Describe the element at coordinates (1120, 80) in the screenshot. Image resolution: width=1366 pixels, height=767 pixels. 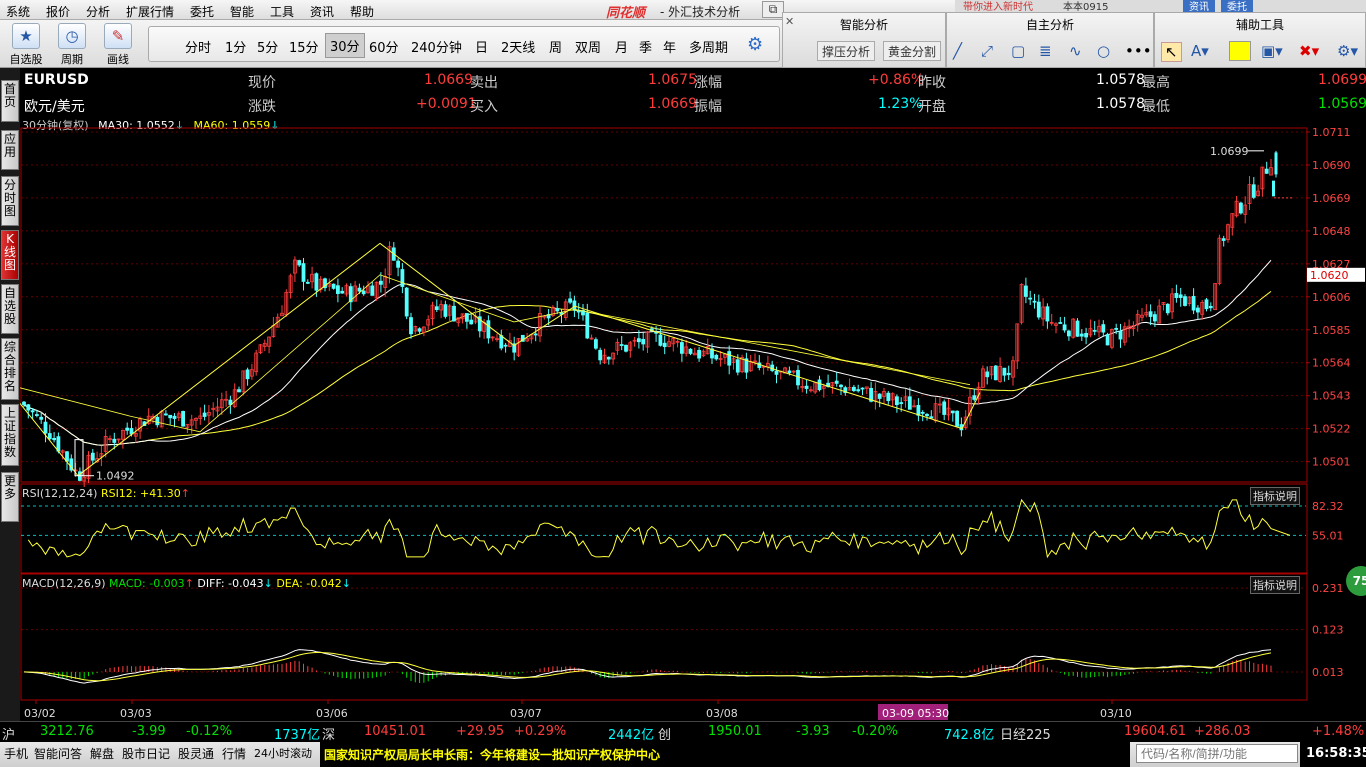
I see `value-prev: 1.0578` at that location.